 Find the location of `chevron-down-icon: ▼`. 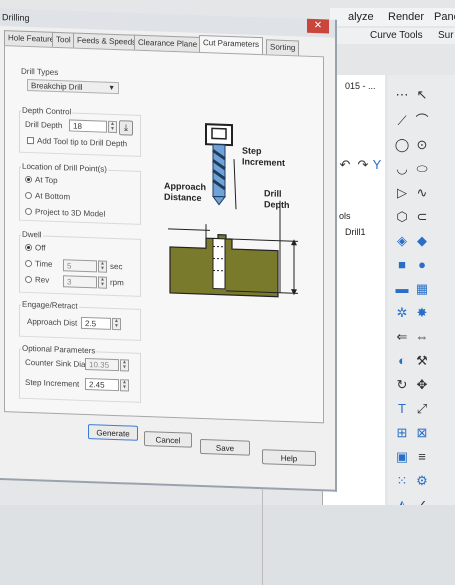

chevron-down-icon: ▼ is located at coordinates (111, 88).